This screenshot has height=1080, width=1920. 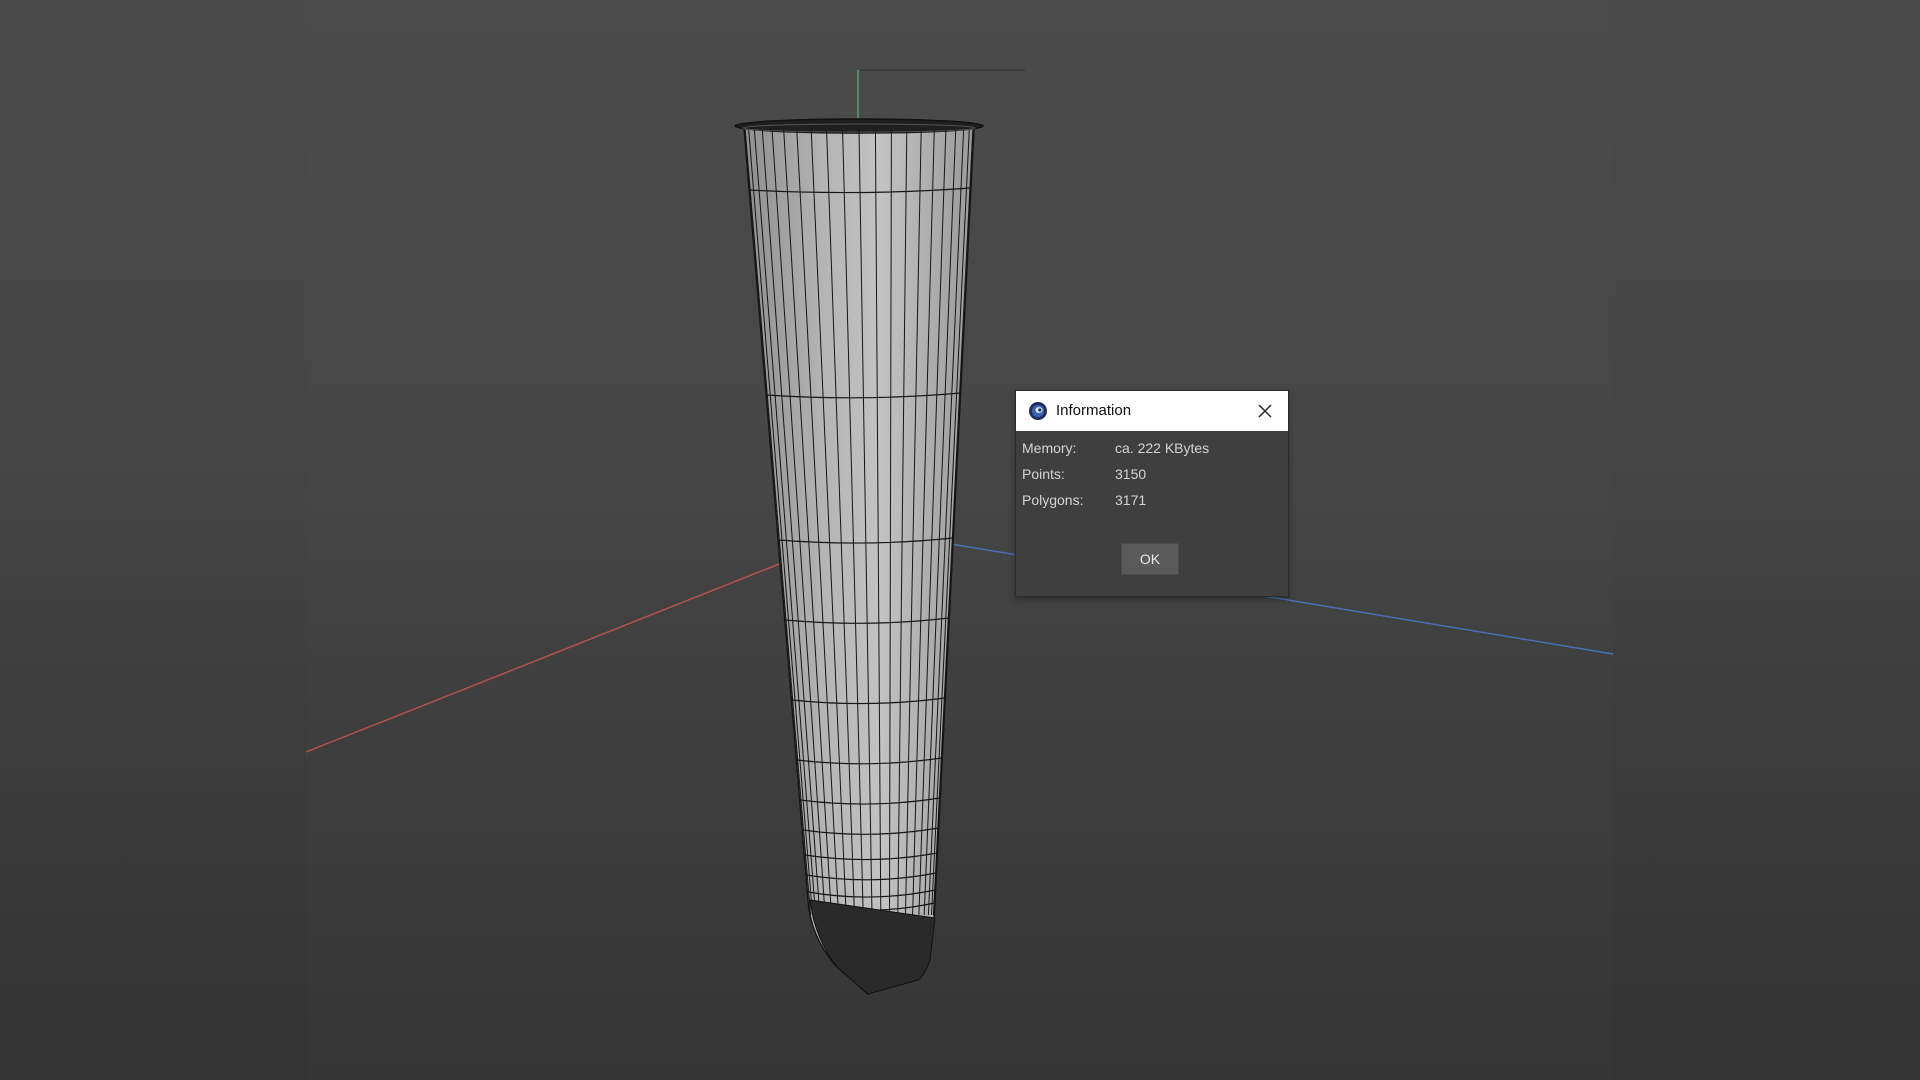 What do you see at coordinates (1049, 448) in the screenshot?
I see `memory-label: Memory:` at bounding box center [1049, 448].